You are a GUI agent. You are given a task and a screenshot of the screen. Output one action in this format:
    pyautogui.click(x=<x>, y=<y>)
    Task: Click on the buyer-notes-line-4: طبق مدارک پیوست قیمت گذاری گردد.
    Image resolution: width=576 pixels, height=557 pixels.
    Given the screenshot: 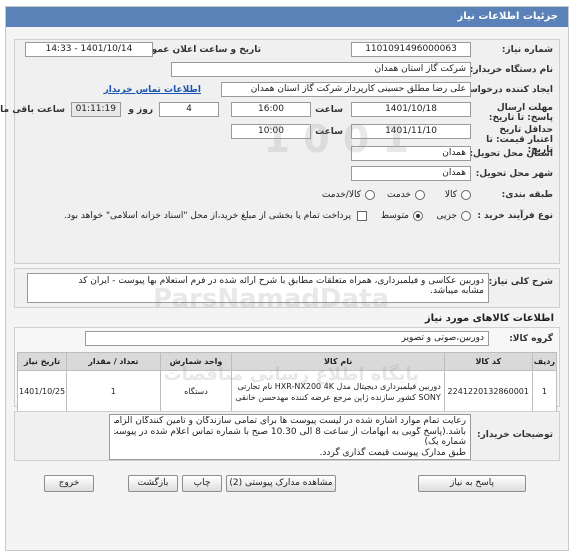 What is the action you would take?
    pyautogui.click(x=393, y=452)
    